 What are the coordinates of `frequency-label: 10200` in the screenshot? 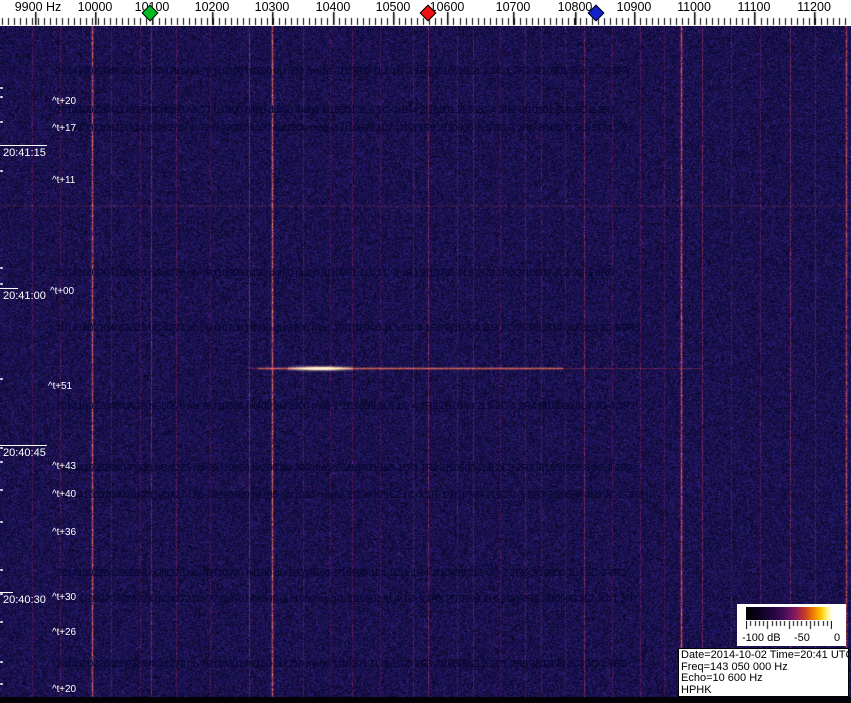 It's located at (212, 7).